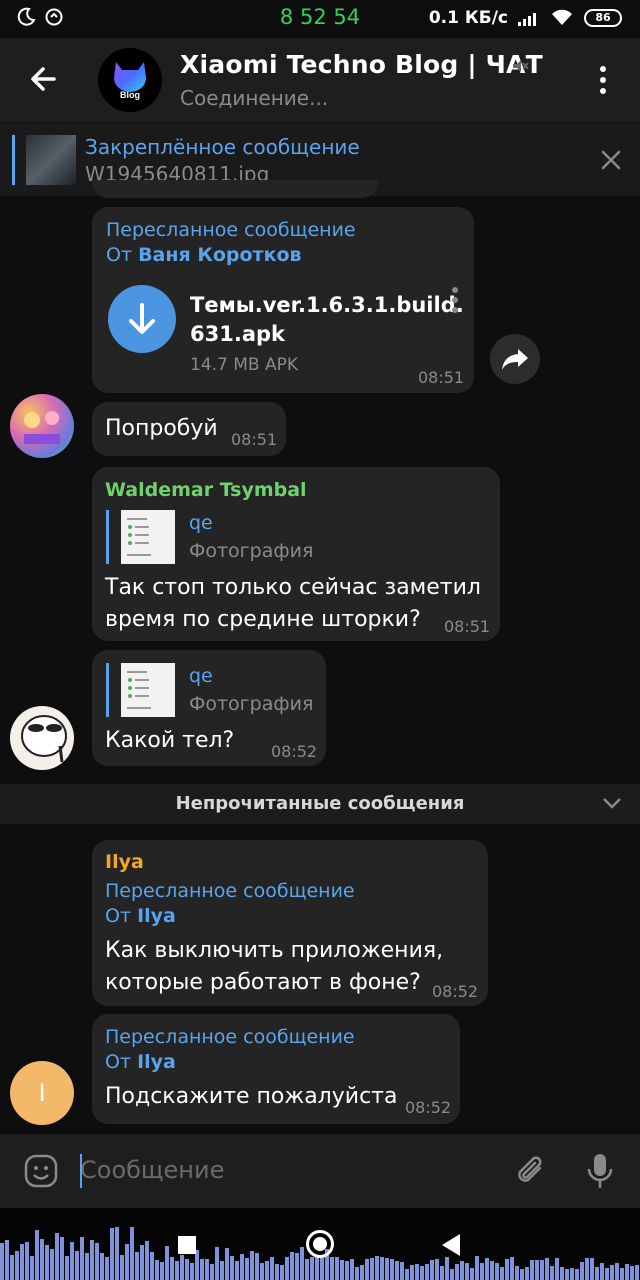 The width and height of the screenshot is (640, 1280). What do you see at coordinates (201, 676) in the screenshot?
I see `reply-name: qe` at bounding box center [201, 676].